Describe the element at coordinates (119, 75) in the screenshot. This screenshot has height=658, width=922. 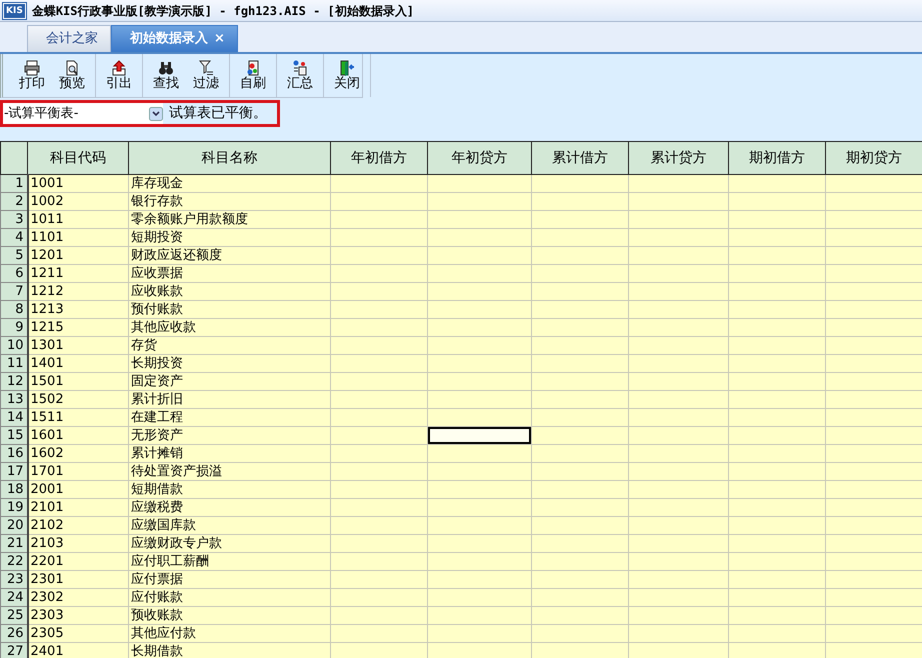
I see `toolbar-button: 引出` at that location.